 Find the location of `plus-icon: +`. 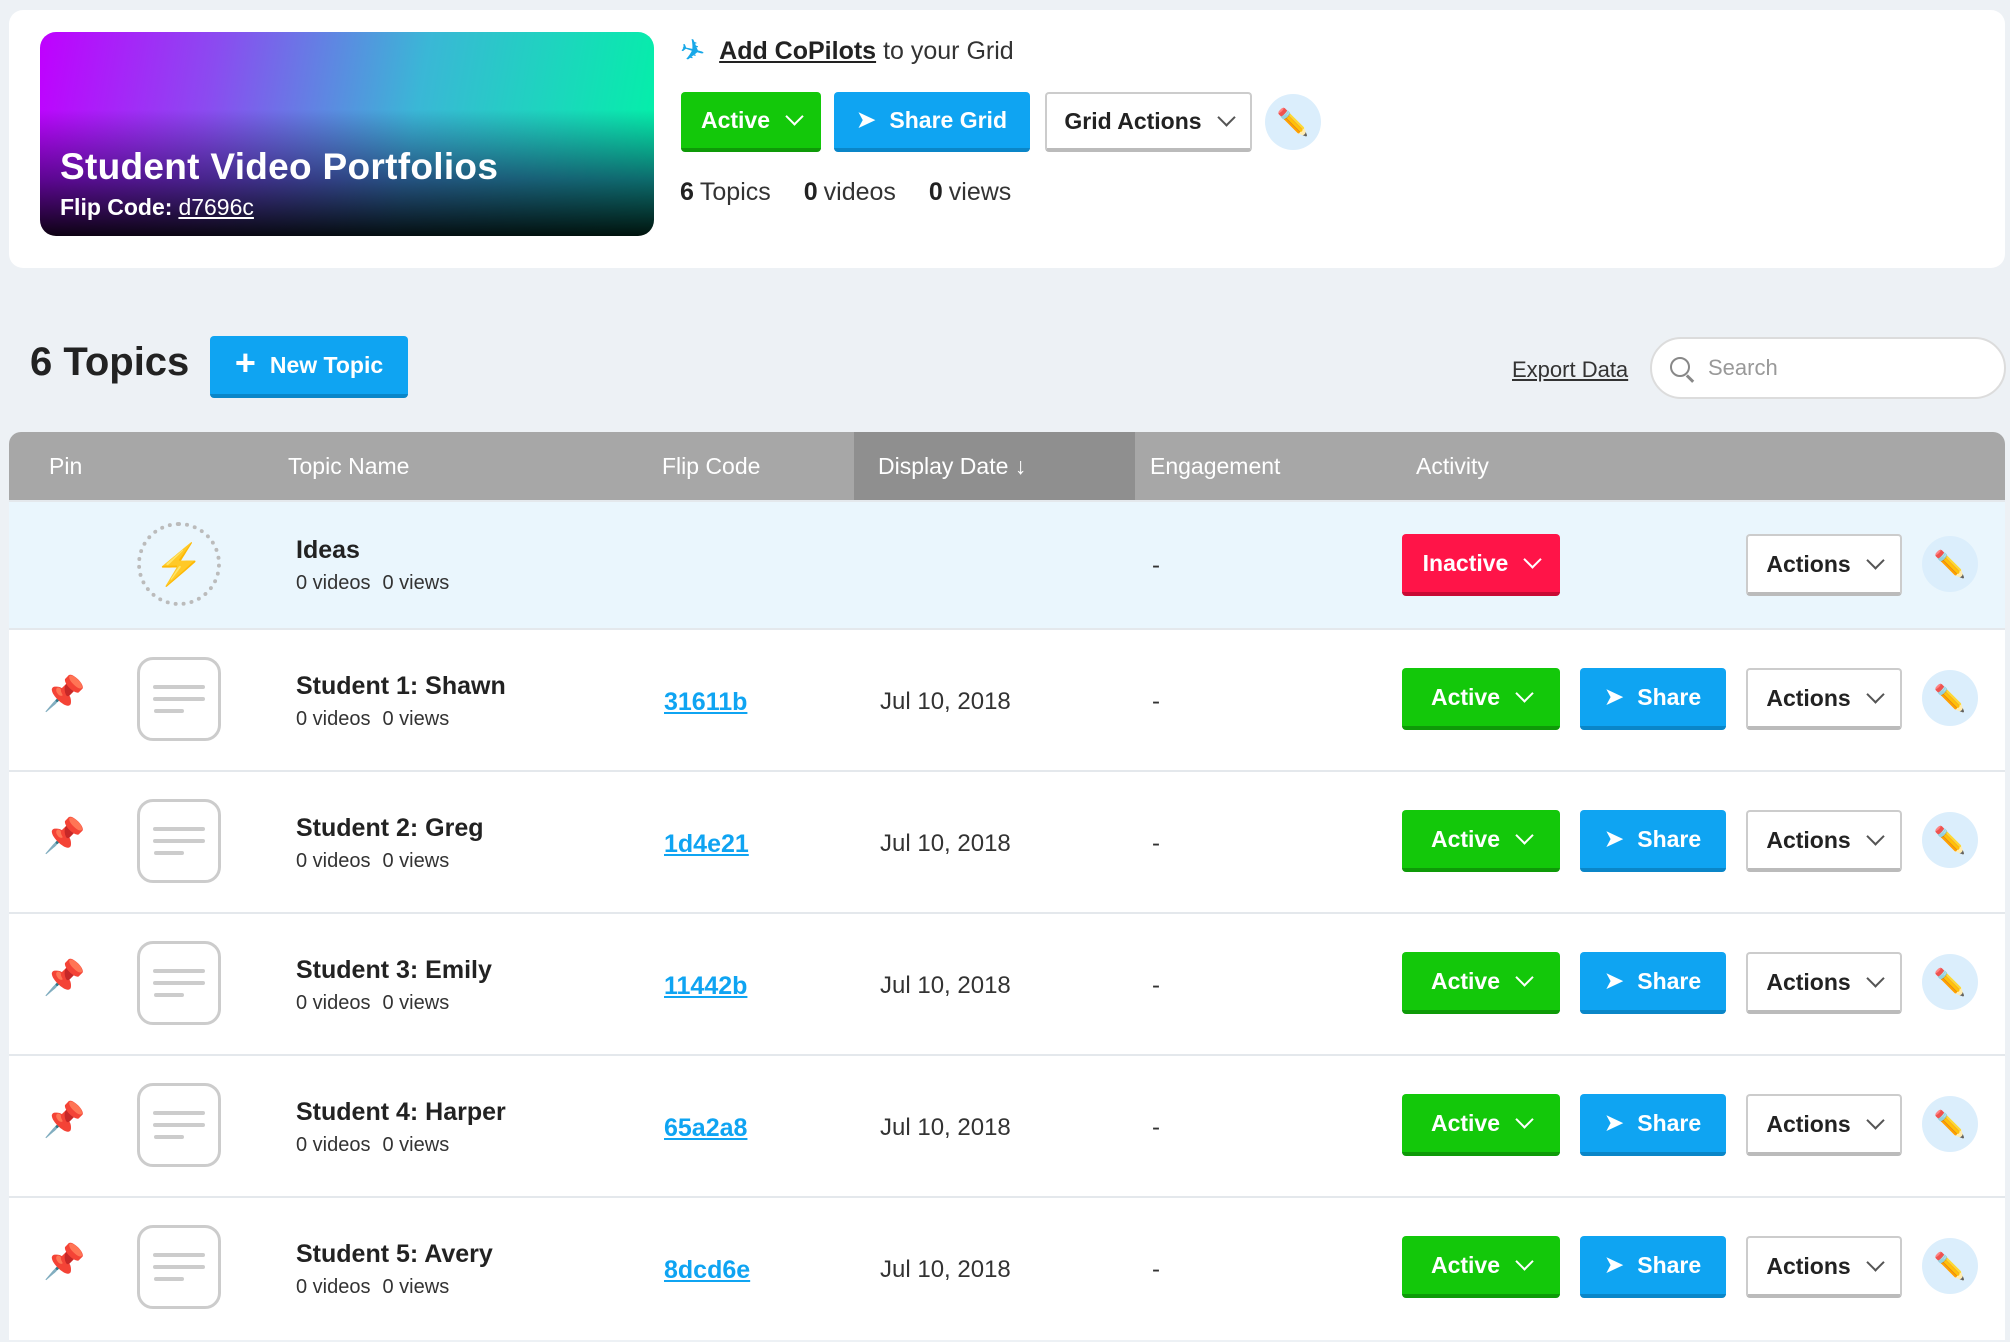

plus-icon: + is located at coordinates (245, 362).